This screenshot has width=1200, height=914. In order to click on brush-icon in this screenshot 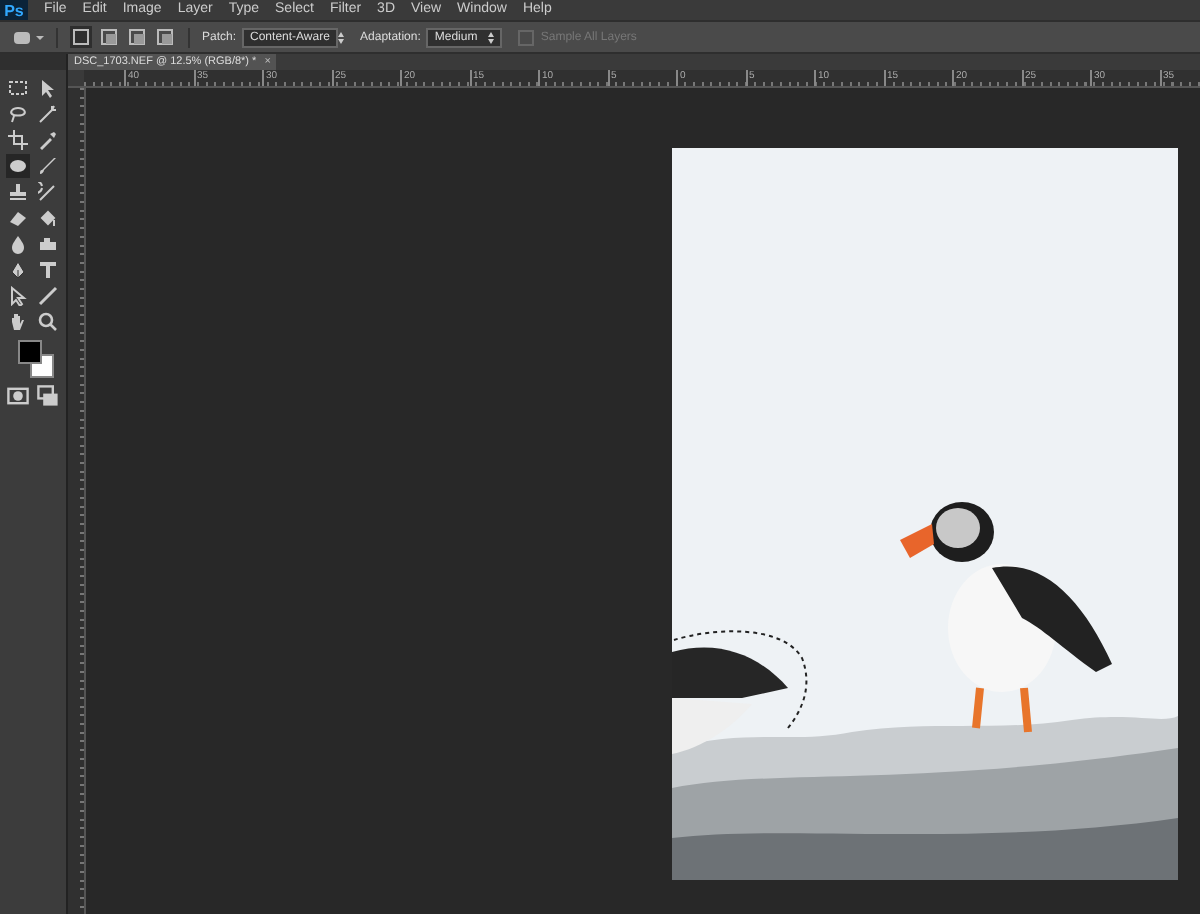, I will do `click(48, 166)`.